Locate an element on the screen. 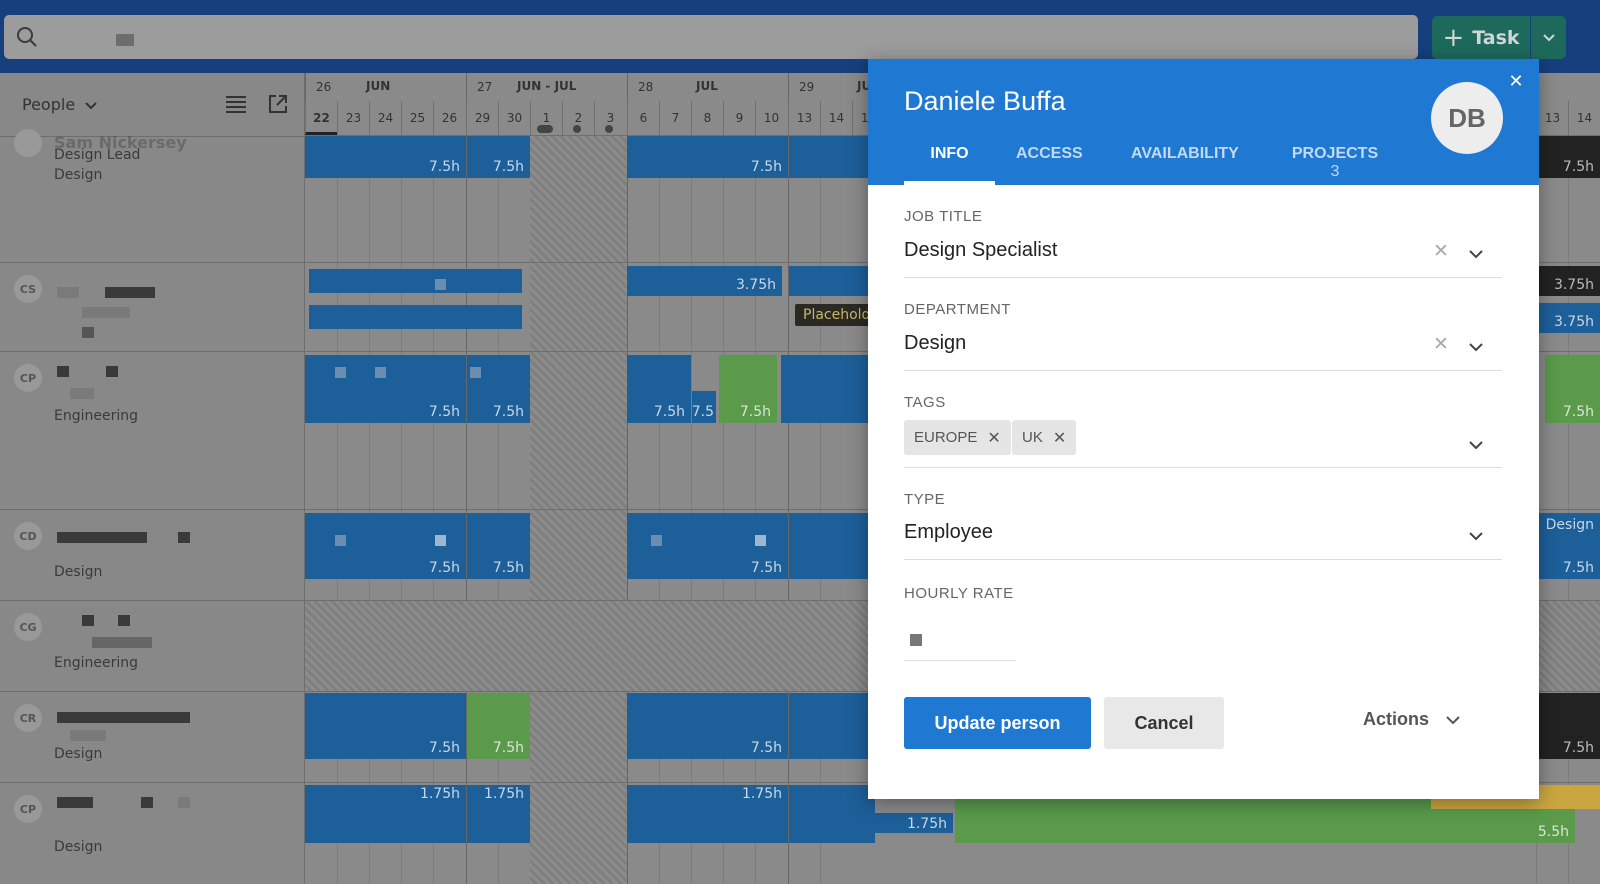 The height and width of the screenshot is (884, 1600). cancel-button: Cancel is located at coordinates (1164, 723).